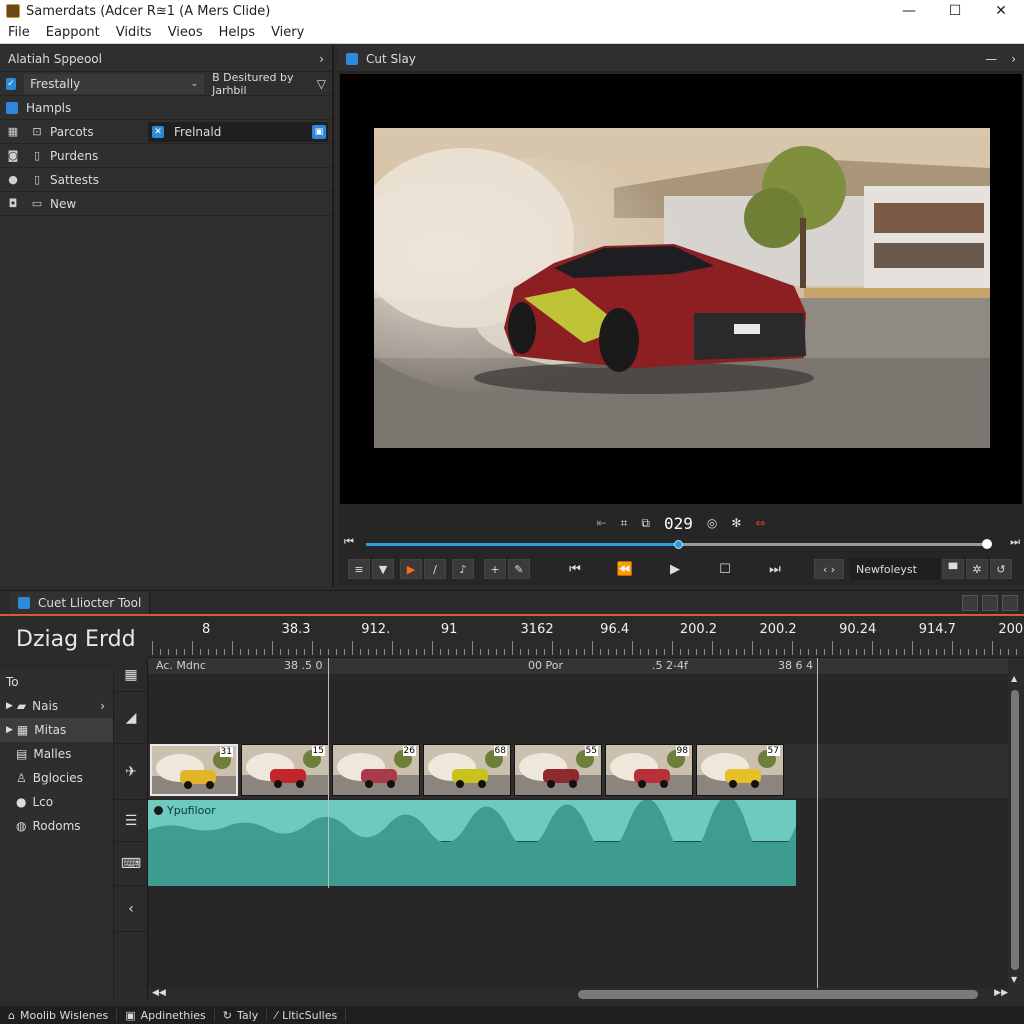  What do you see at coordinates (987, 544) in the screenshot?
I see `scrub-end-handle` at bounding box center [987, 544].